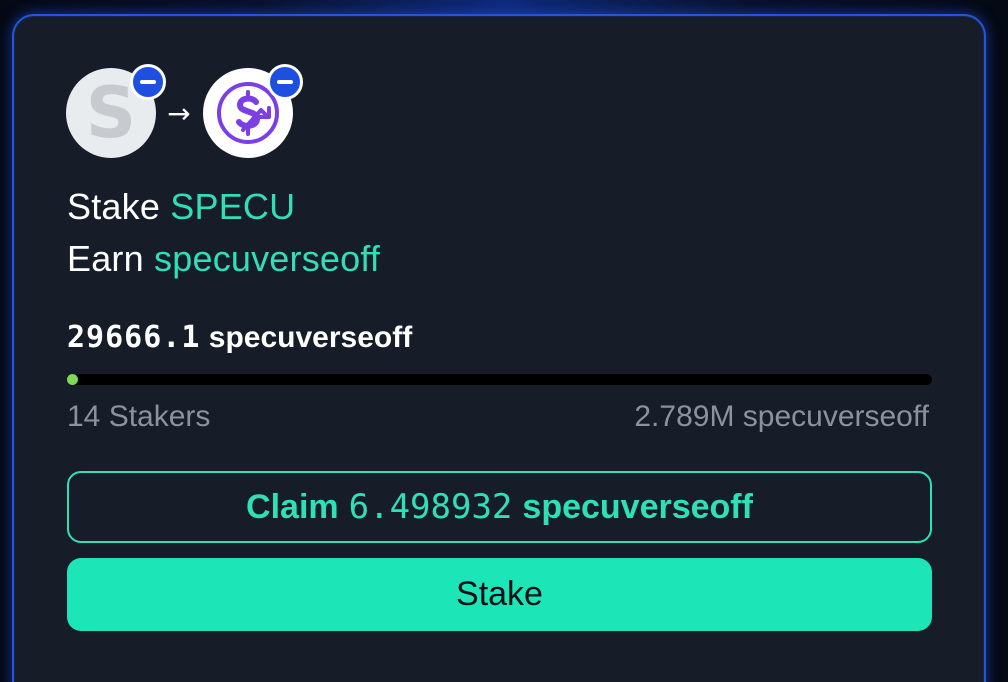 This screenshot has width=1008, height=682. I want to click on reward-amount: 29666.1 specuverseoff, so click(239, 337).